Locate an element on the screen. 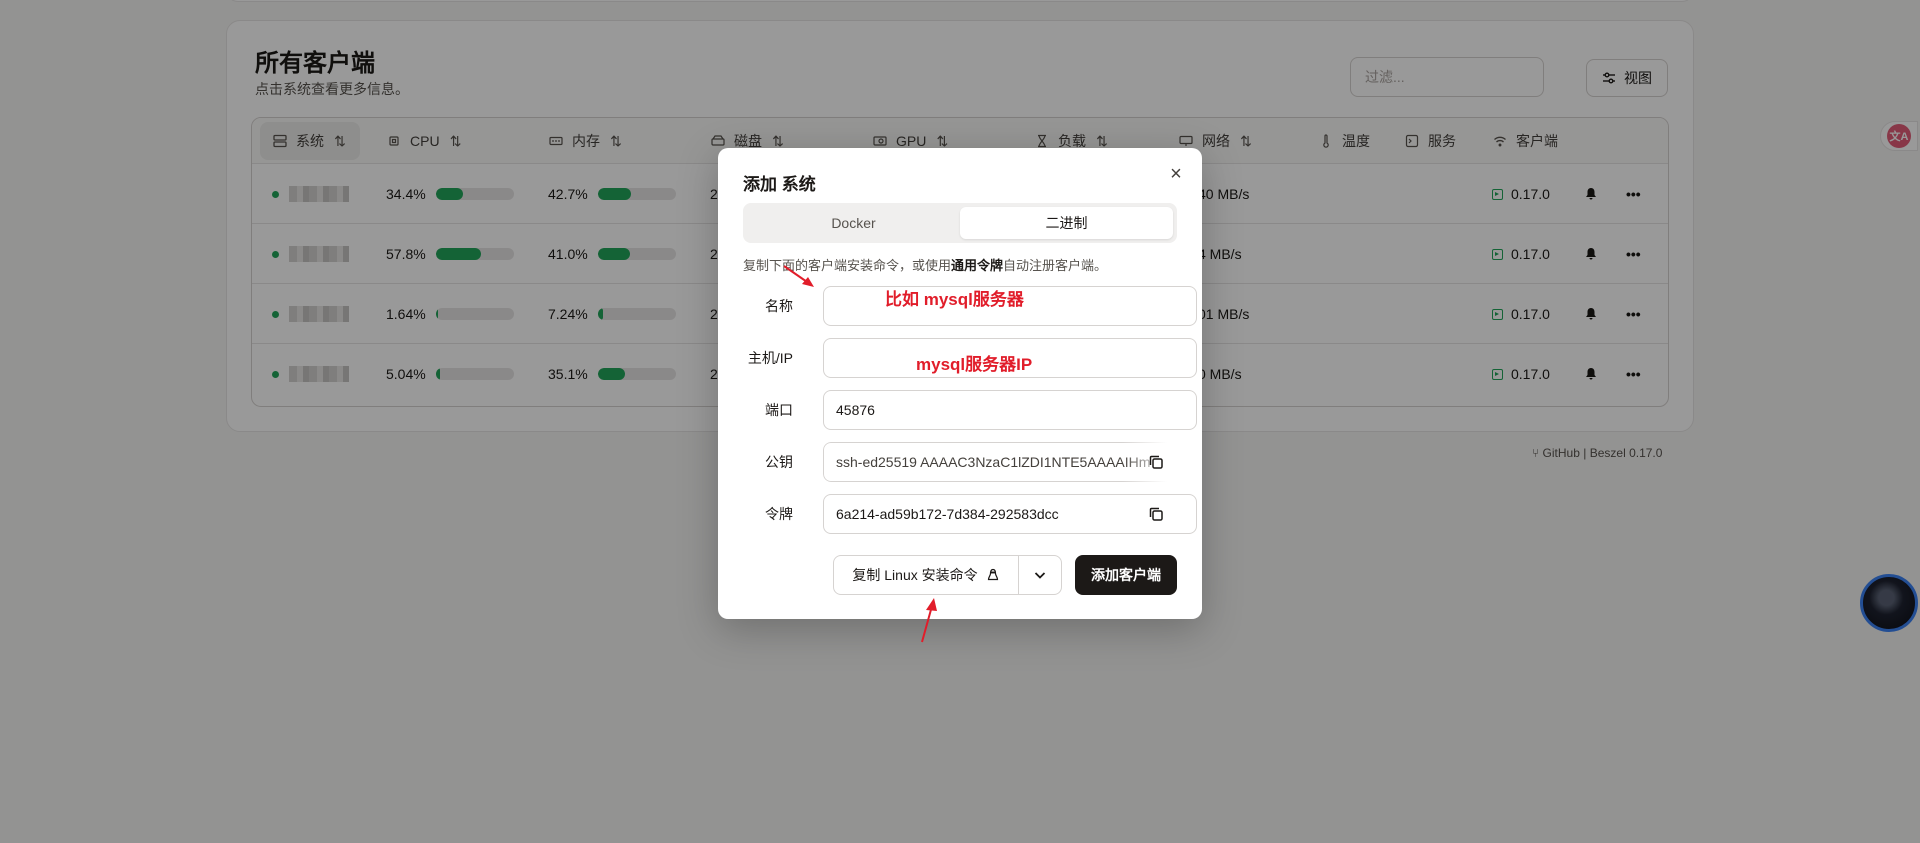 Image resolution: width=1920 pixels, height=843 pixels. token-row: 令牌 6a214-ad59b172-7d384-292583dcc is located at coordinates (970, 514).